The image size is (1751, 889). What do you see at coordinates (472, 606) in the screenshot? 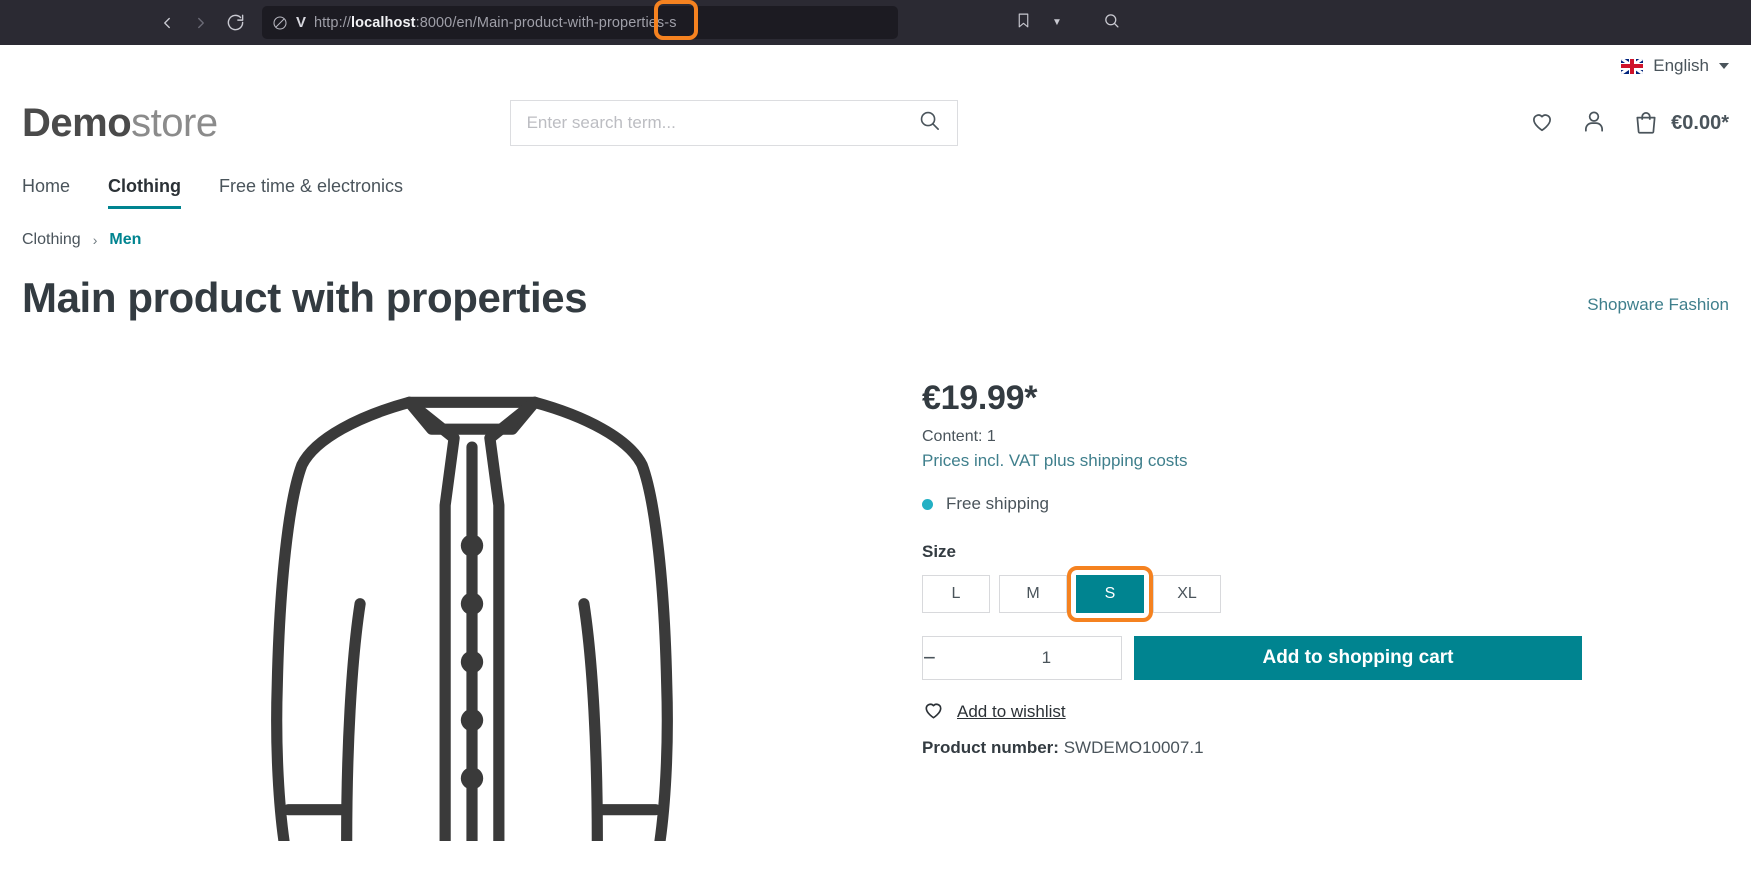
I see `jacket-illustration-icon` at bounding box center [472, 606].